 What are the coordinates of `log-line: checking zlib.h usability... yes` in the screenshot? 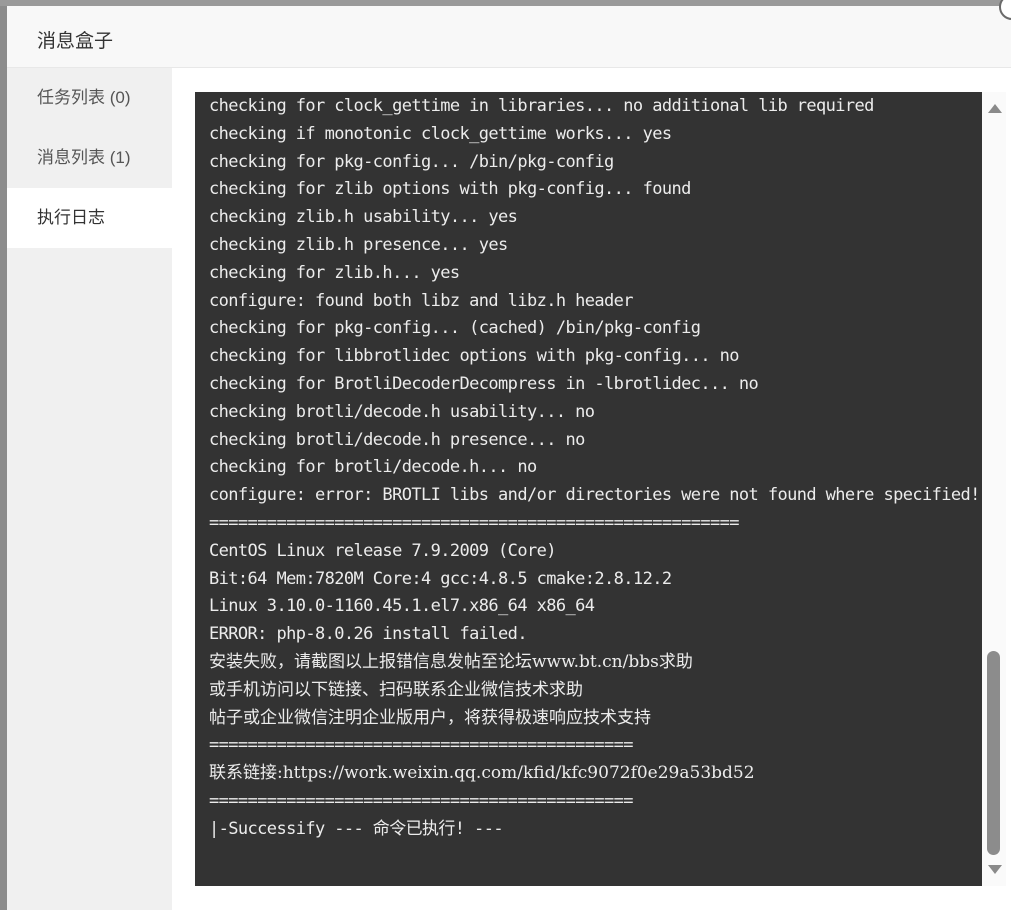 It's located at (363, 217).